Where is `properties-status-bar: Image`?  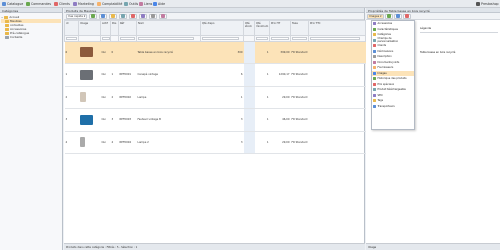
properties-status-bar: Image is located at coordinates (433, 246).